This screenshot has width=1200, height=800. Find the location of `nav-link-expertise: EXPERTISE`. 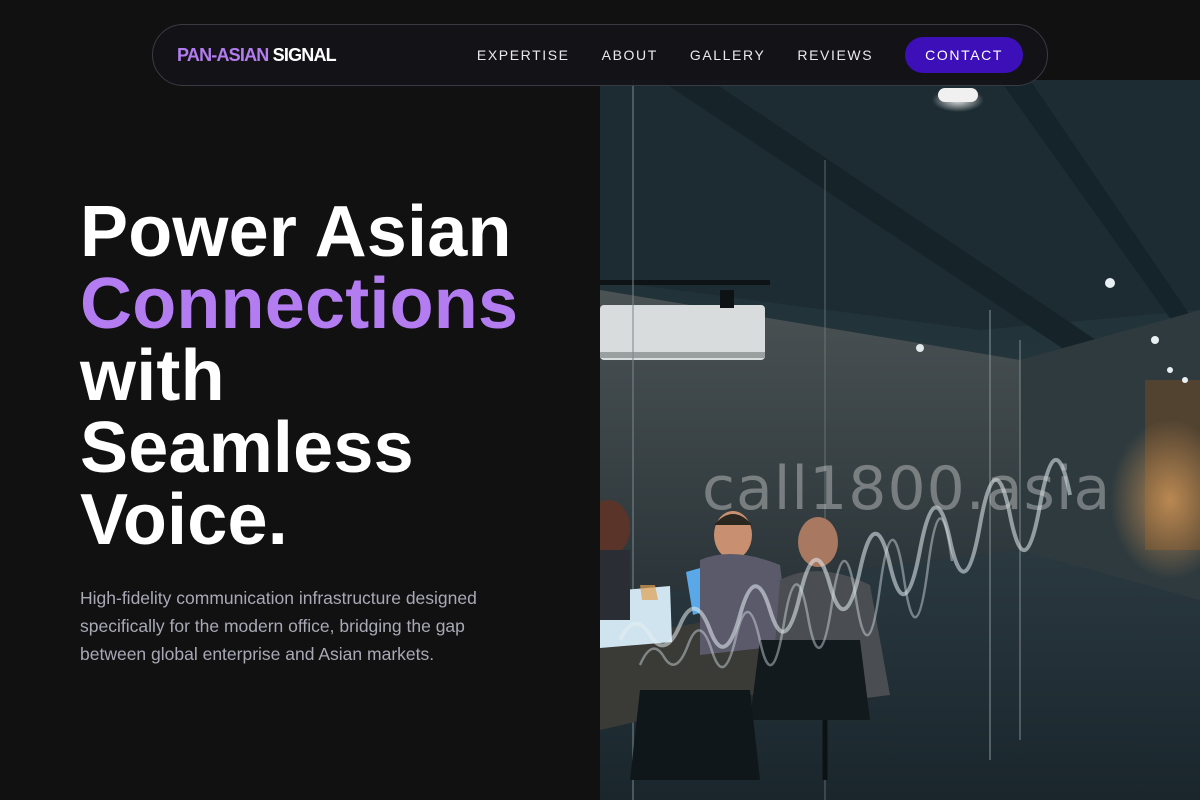

nav-link-expertise: EXPERTISE is located at coordinates (523, 55).